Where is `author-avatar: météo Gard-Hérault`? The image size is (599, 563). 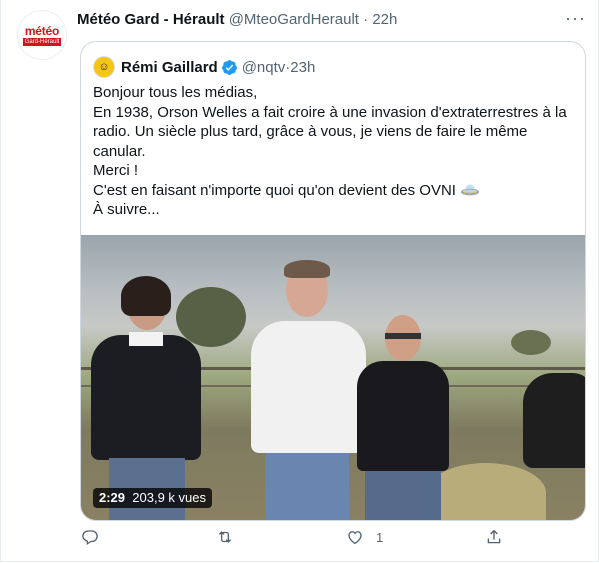
author-avatar: météo Gard-Hérault is located at coordinates (42, 35).